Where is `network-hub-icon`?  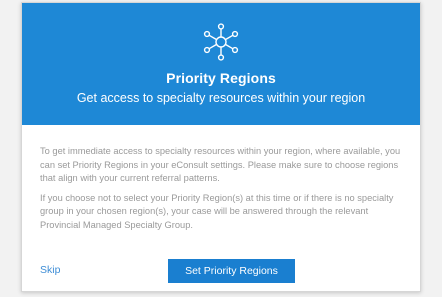 network-hub-icon is located at coordinates (221, 42).